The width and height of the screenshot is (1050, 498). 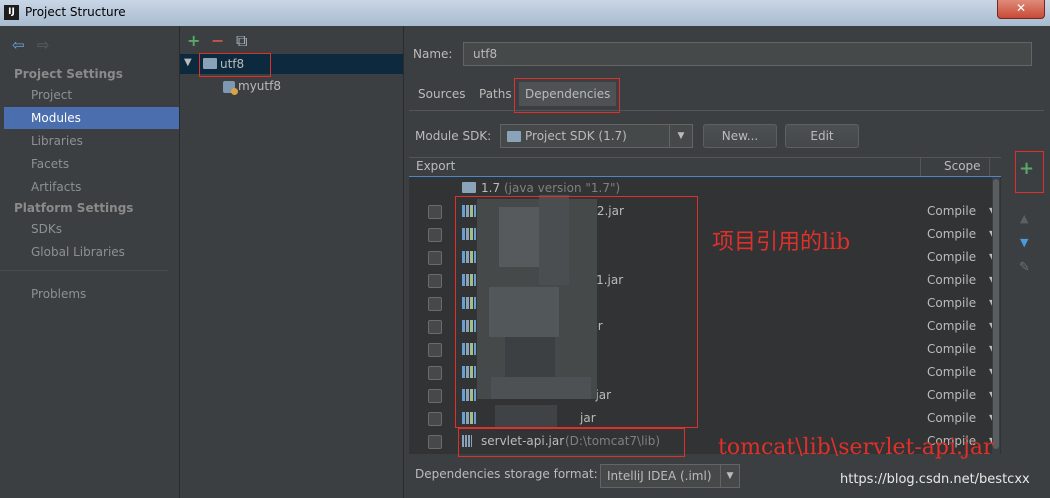 What do you see at coordinates (75, 12) in the screenshot?
I see `window-title: Project Structure` at bounding box center [75, 12].